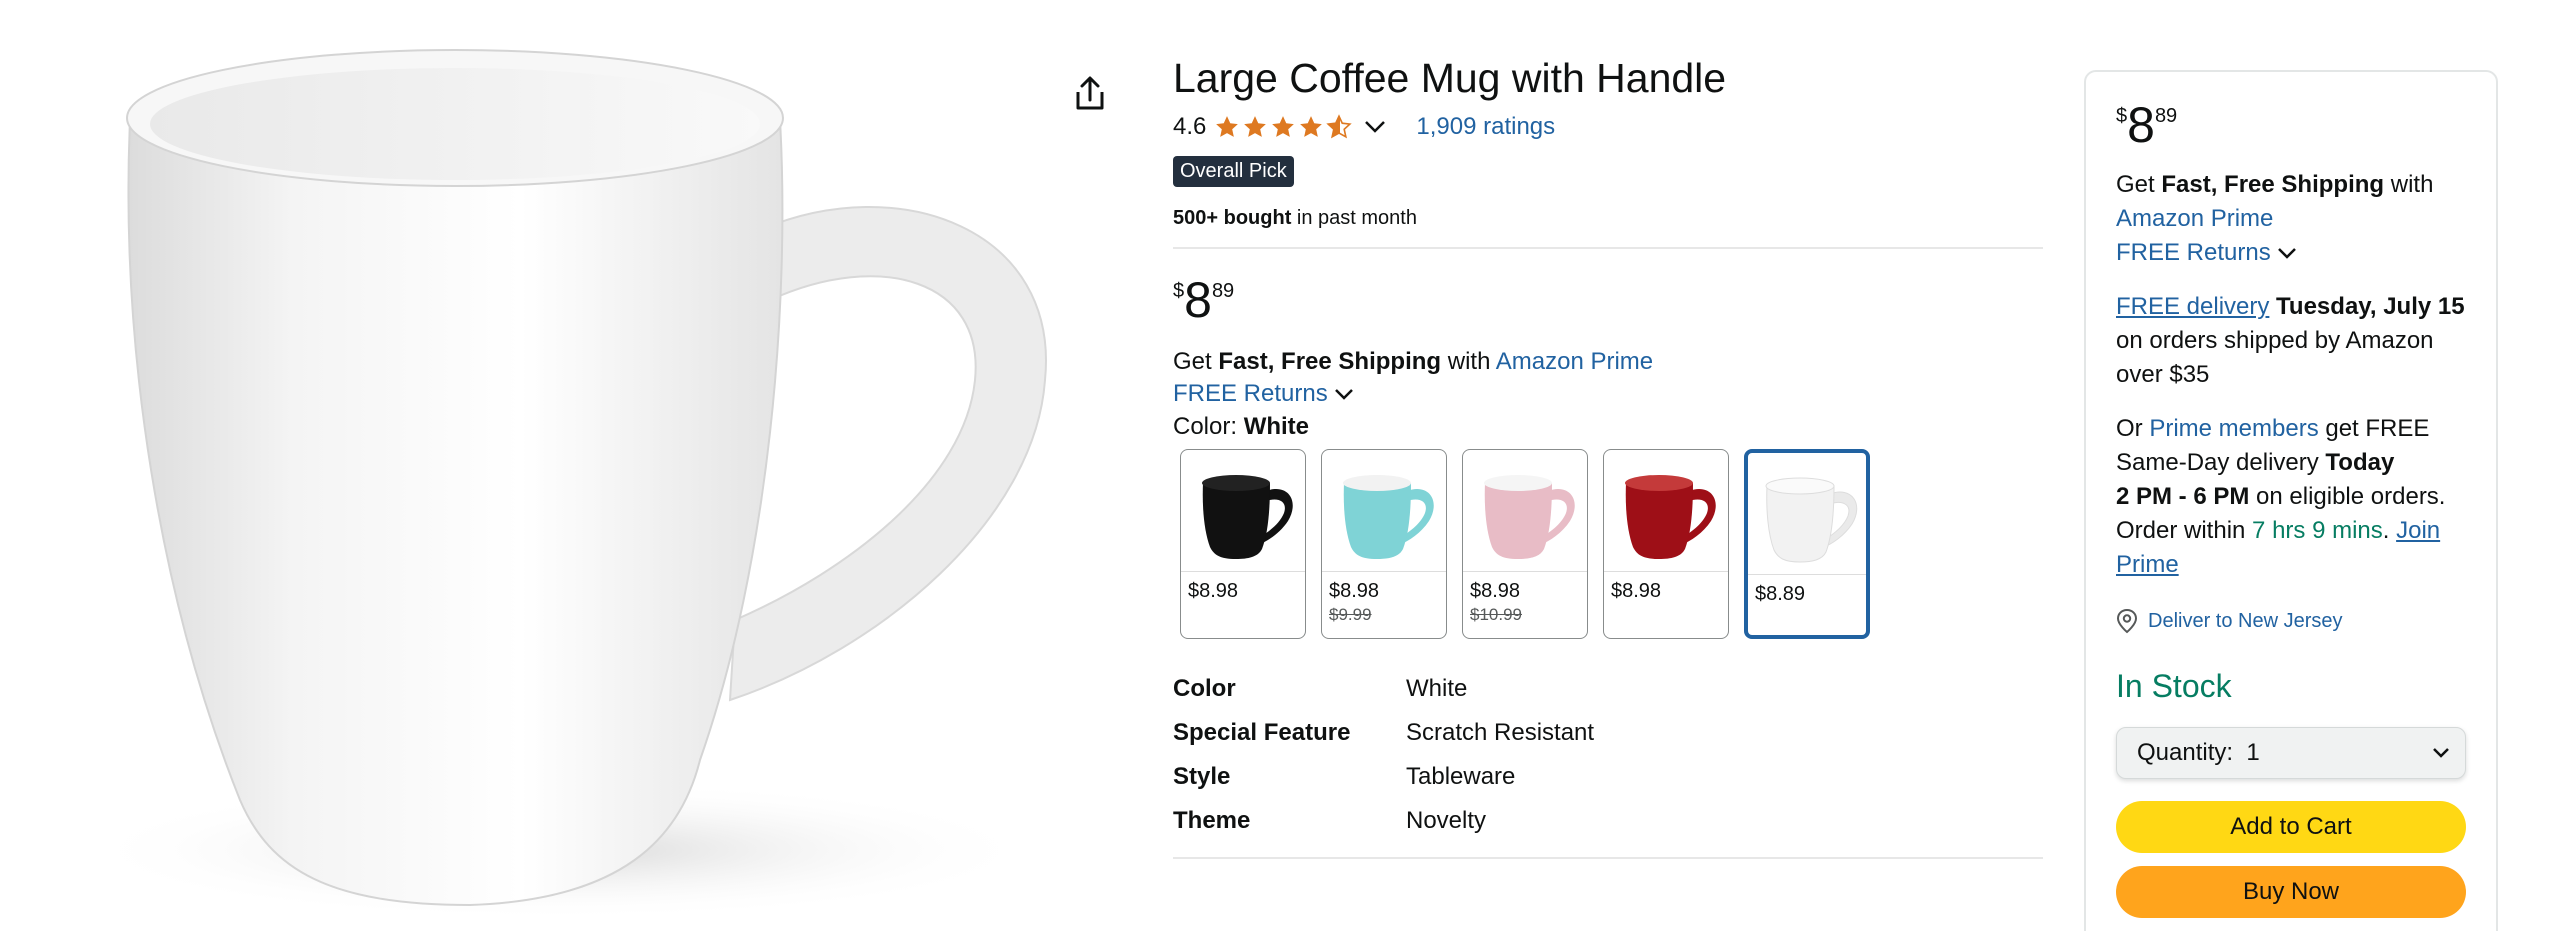 The width and height of the screenshot is (2560, 931). I want to click on spec-value: Scratch Resistant, so click(1500, 732).